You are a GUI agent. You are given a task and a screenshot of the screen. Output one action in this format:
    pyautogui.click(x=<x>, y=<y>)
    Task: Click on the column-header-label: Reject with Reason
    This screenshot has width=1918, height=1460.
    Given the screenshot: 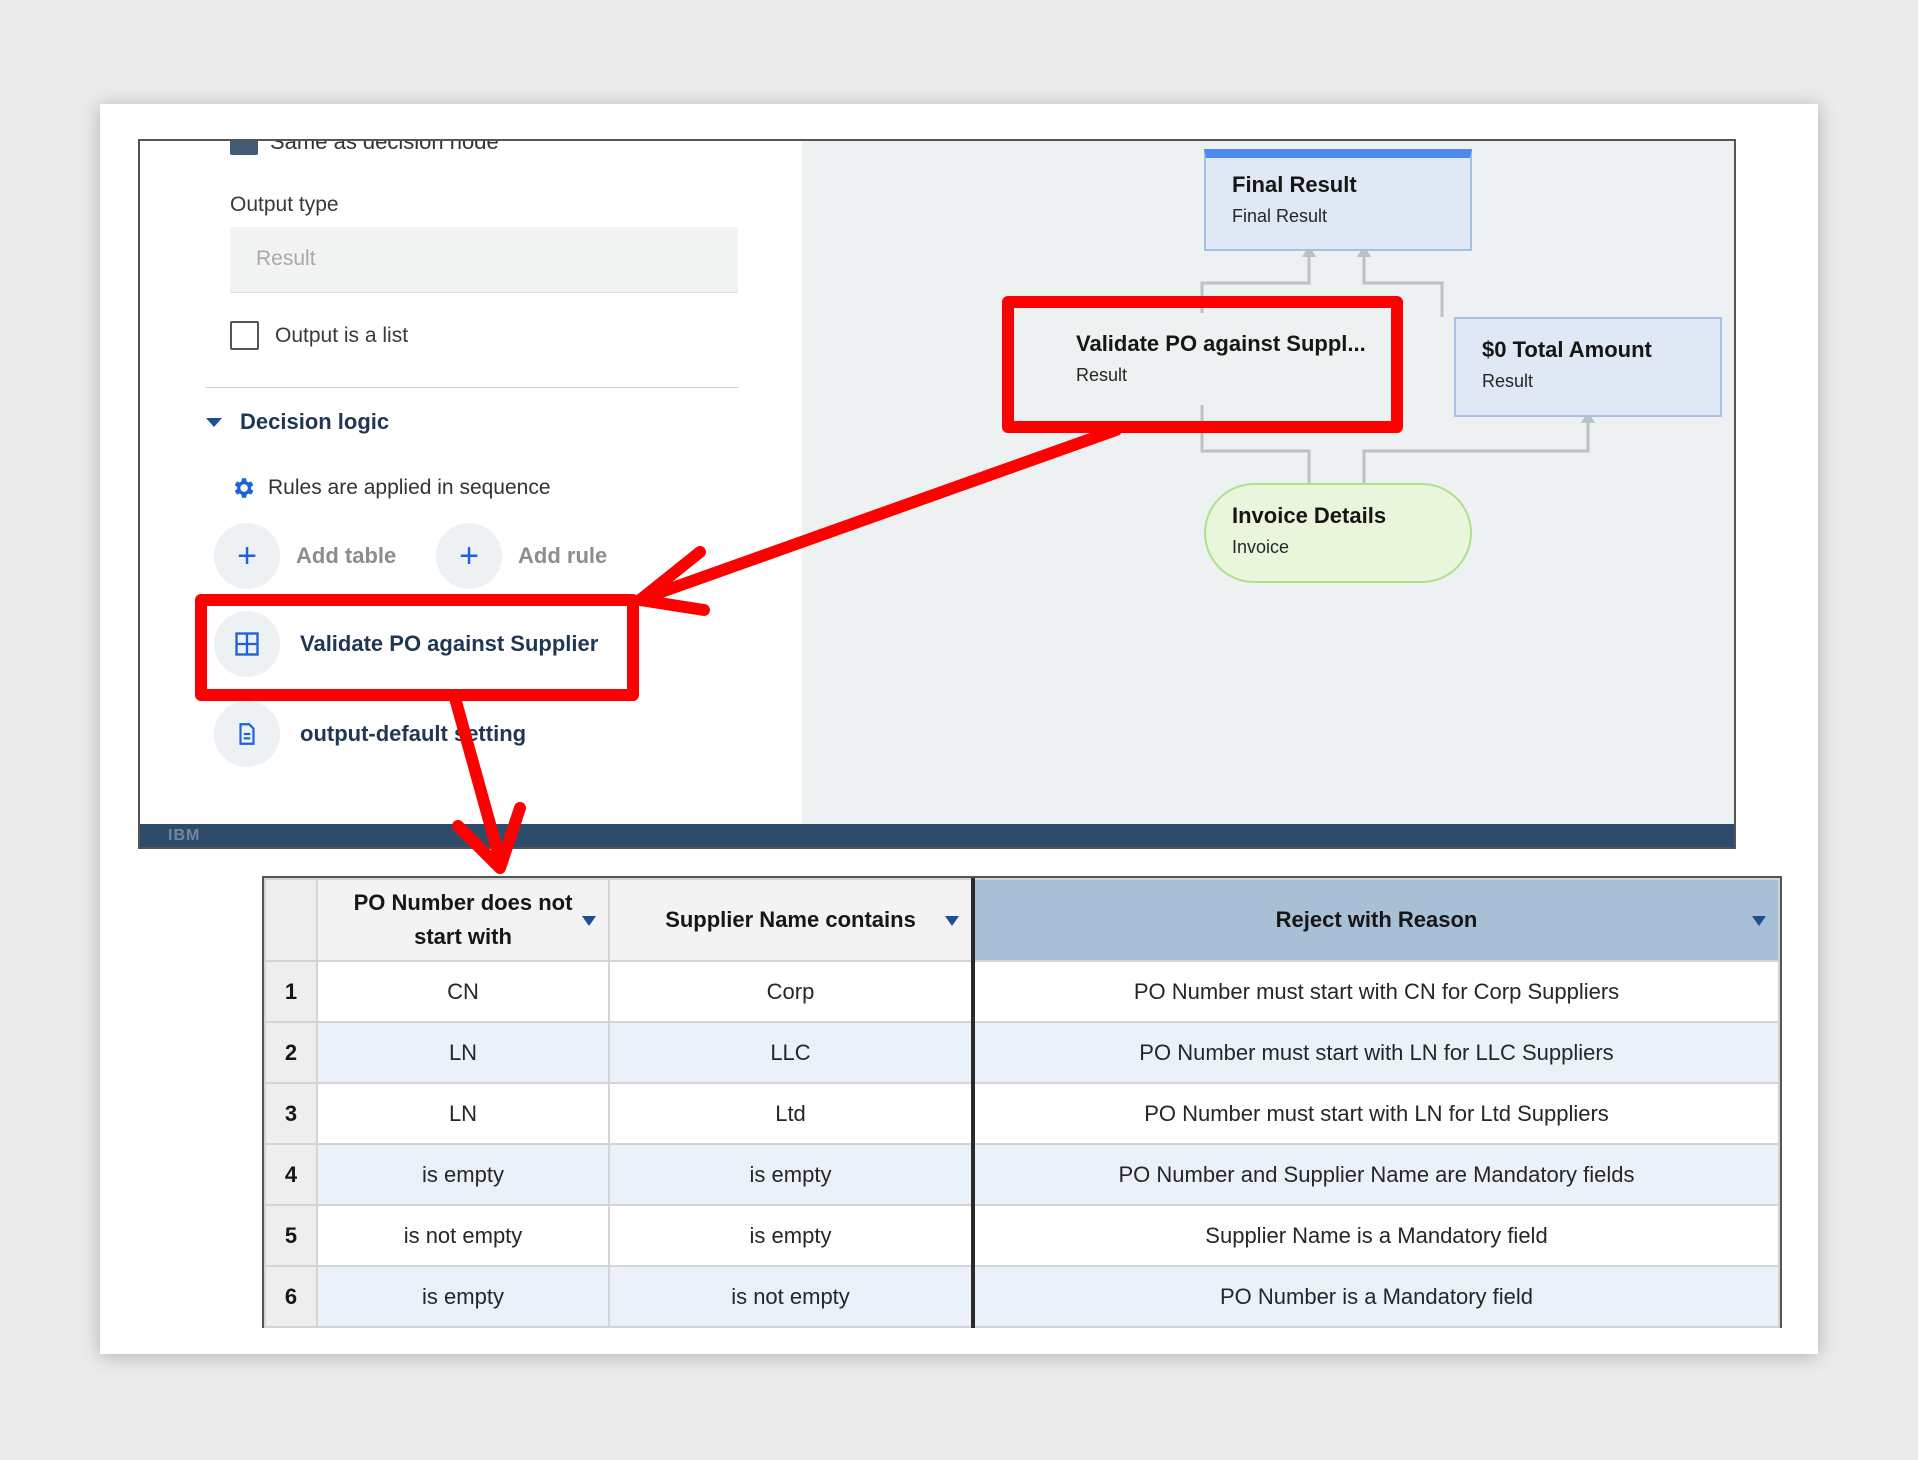 What is the action you would take?
    pyautogui.click(x=1376, y=919)
    